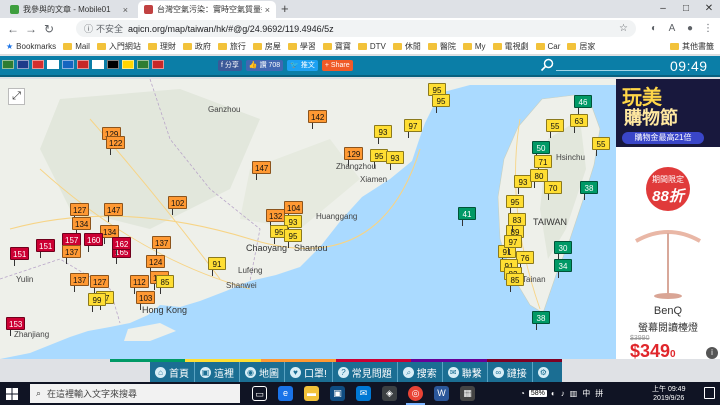  Describe the element at coordinates (467, 393) in the screenshot. I see `app-icon: ▦` at that location.